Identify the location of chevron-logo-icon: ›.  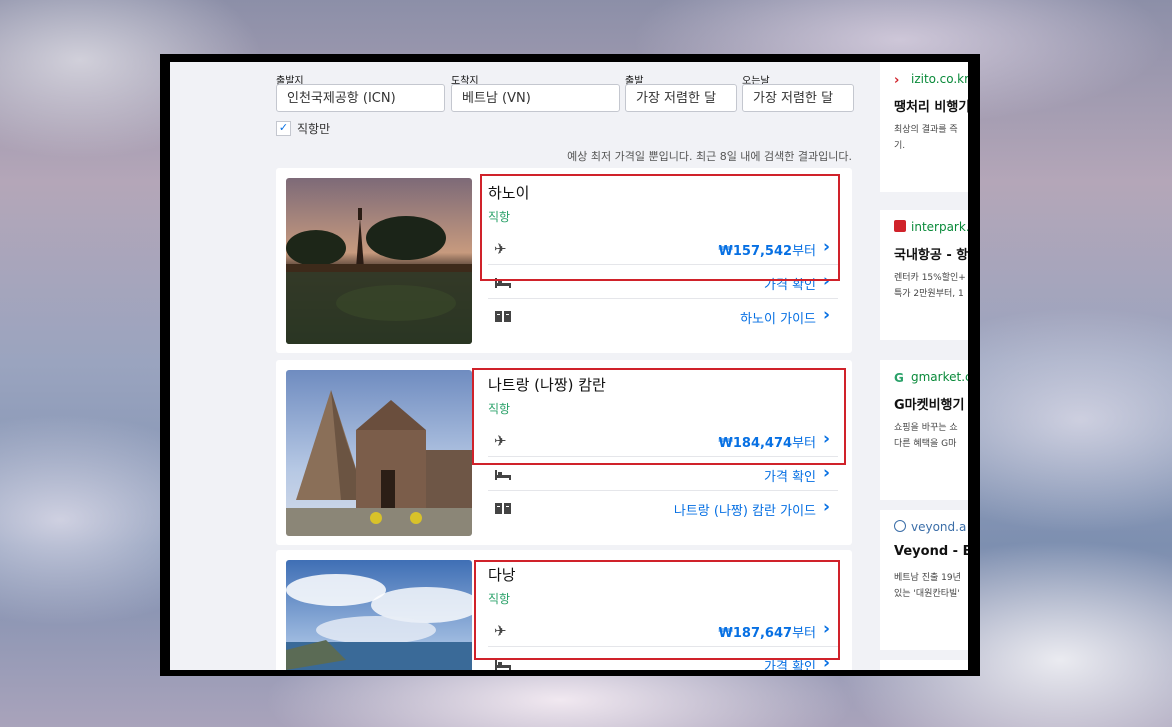
(897, 80).